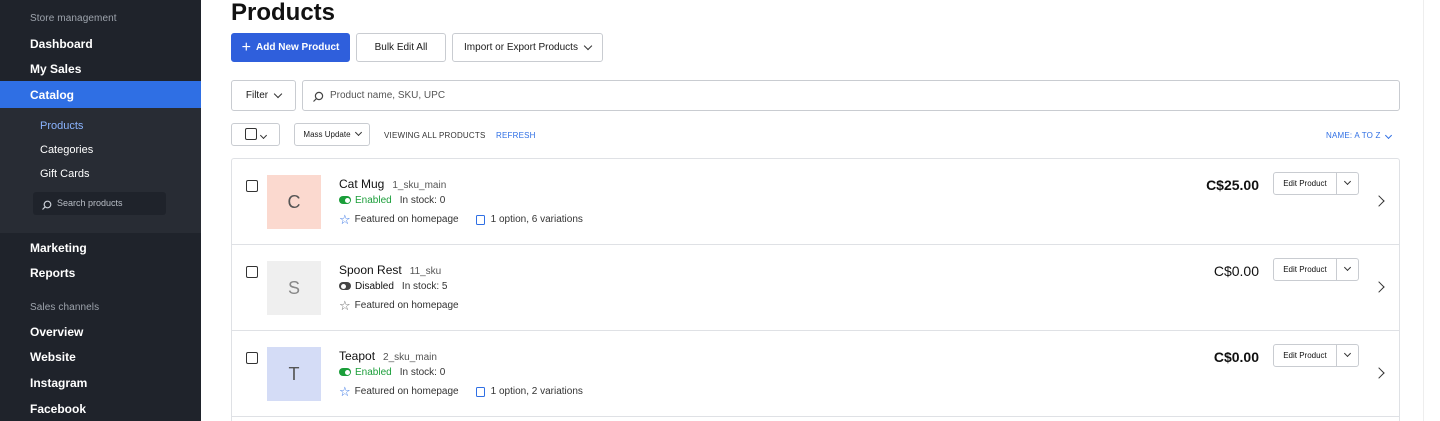  Describe the element at coordinates (61, 44) in the screenshot. I see `sidebar-item-dashboard: Dashboard` at that location.